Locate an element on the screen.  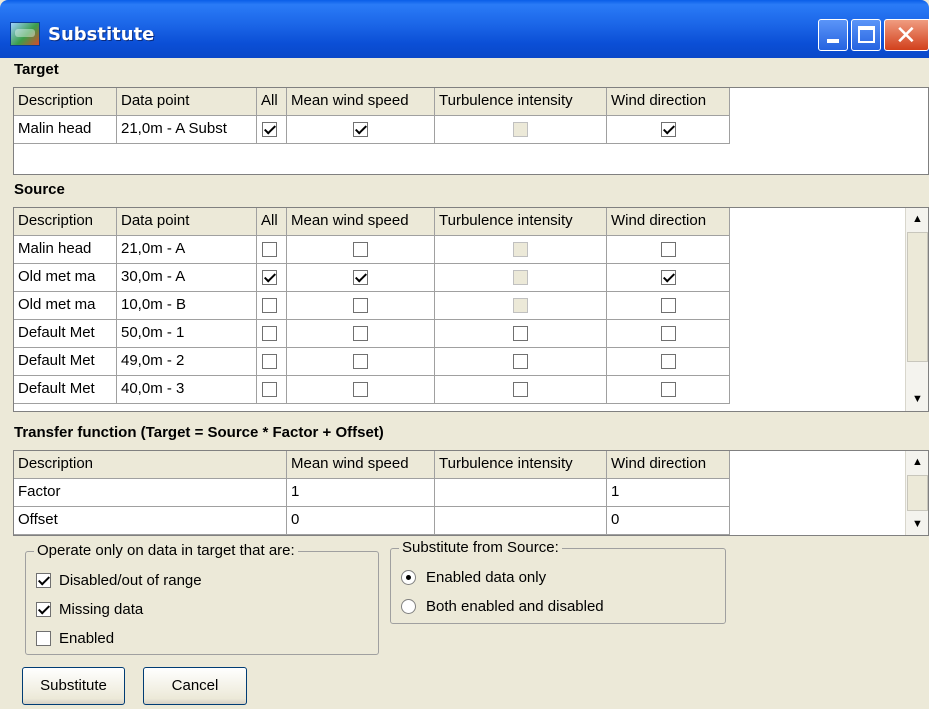
factor-dir-cell: 1 is located at coordinates (668, 493).